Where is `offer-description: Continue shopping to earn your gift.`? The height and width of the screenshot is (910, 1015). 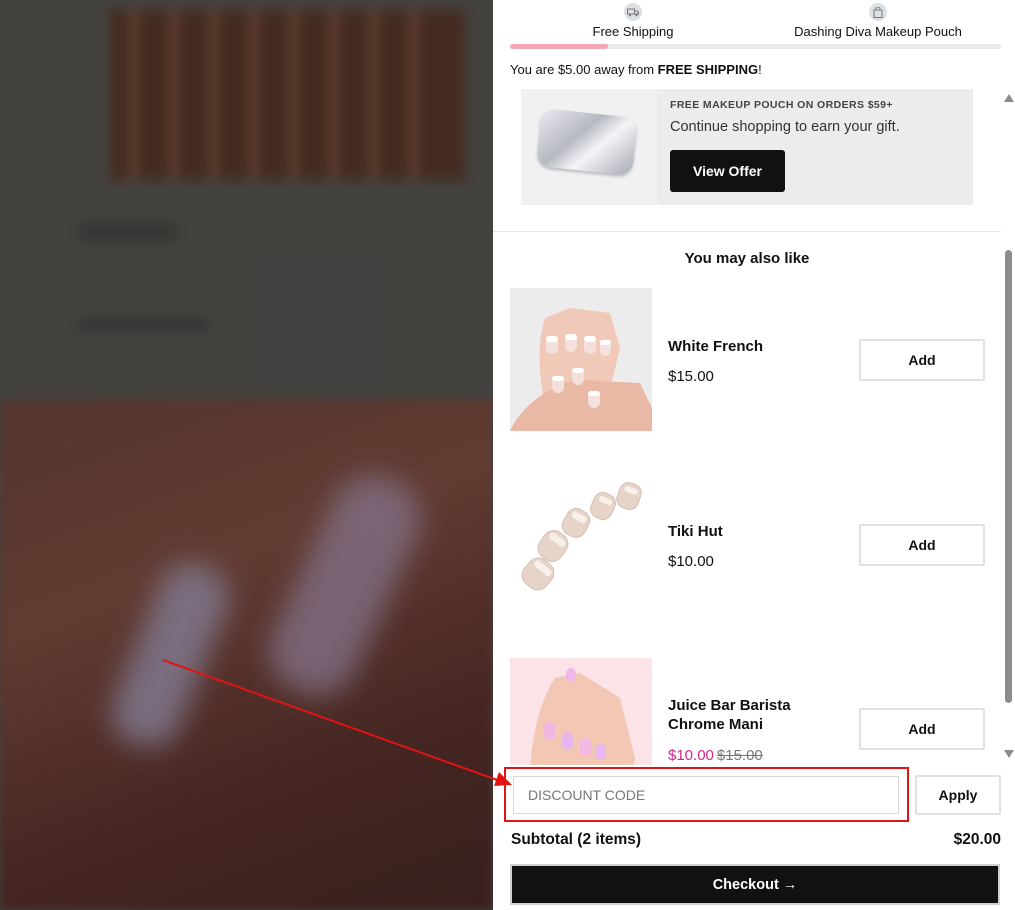 offer-description: Continue shopping to earn your gift. is located at coordinates (785, 127).